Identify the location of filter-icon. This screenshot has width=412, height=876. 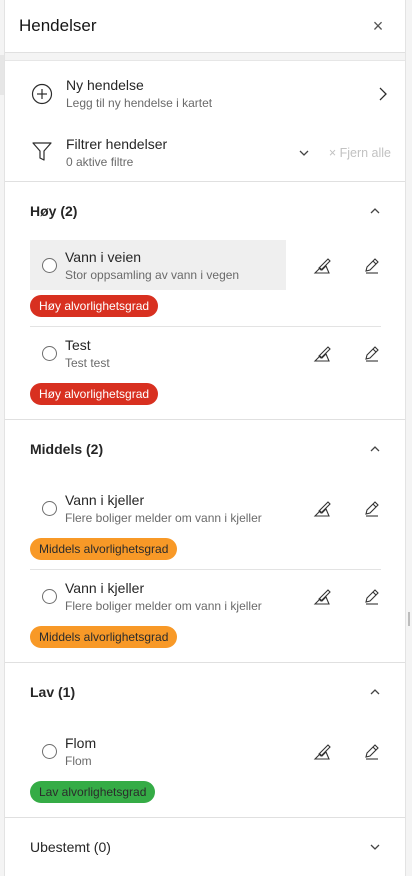
(42, 151).